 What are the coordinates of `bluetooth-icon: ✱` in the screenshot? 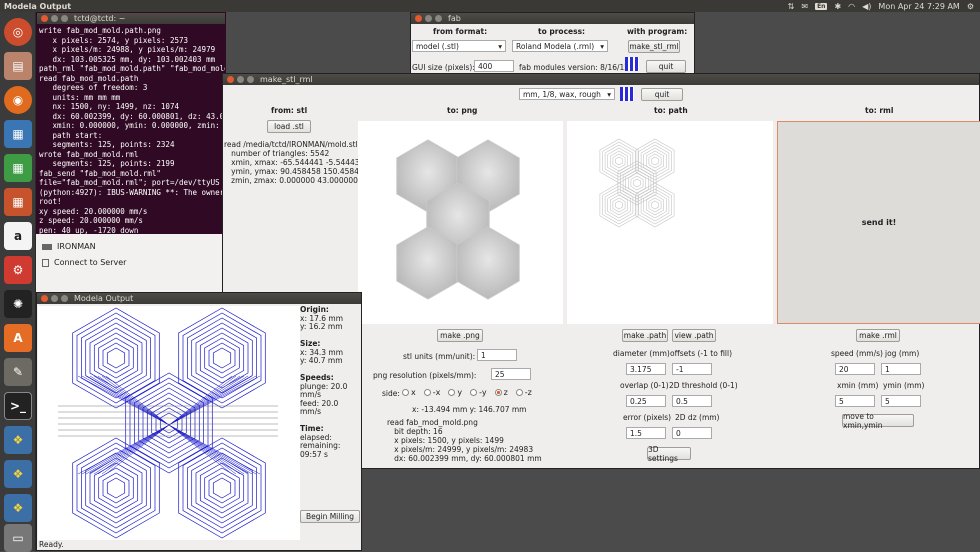 It's located at (837, 6).